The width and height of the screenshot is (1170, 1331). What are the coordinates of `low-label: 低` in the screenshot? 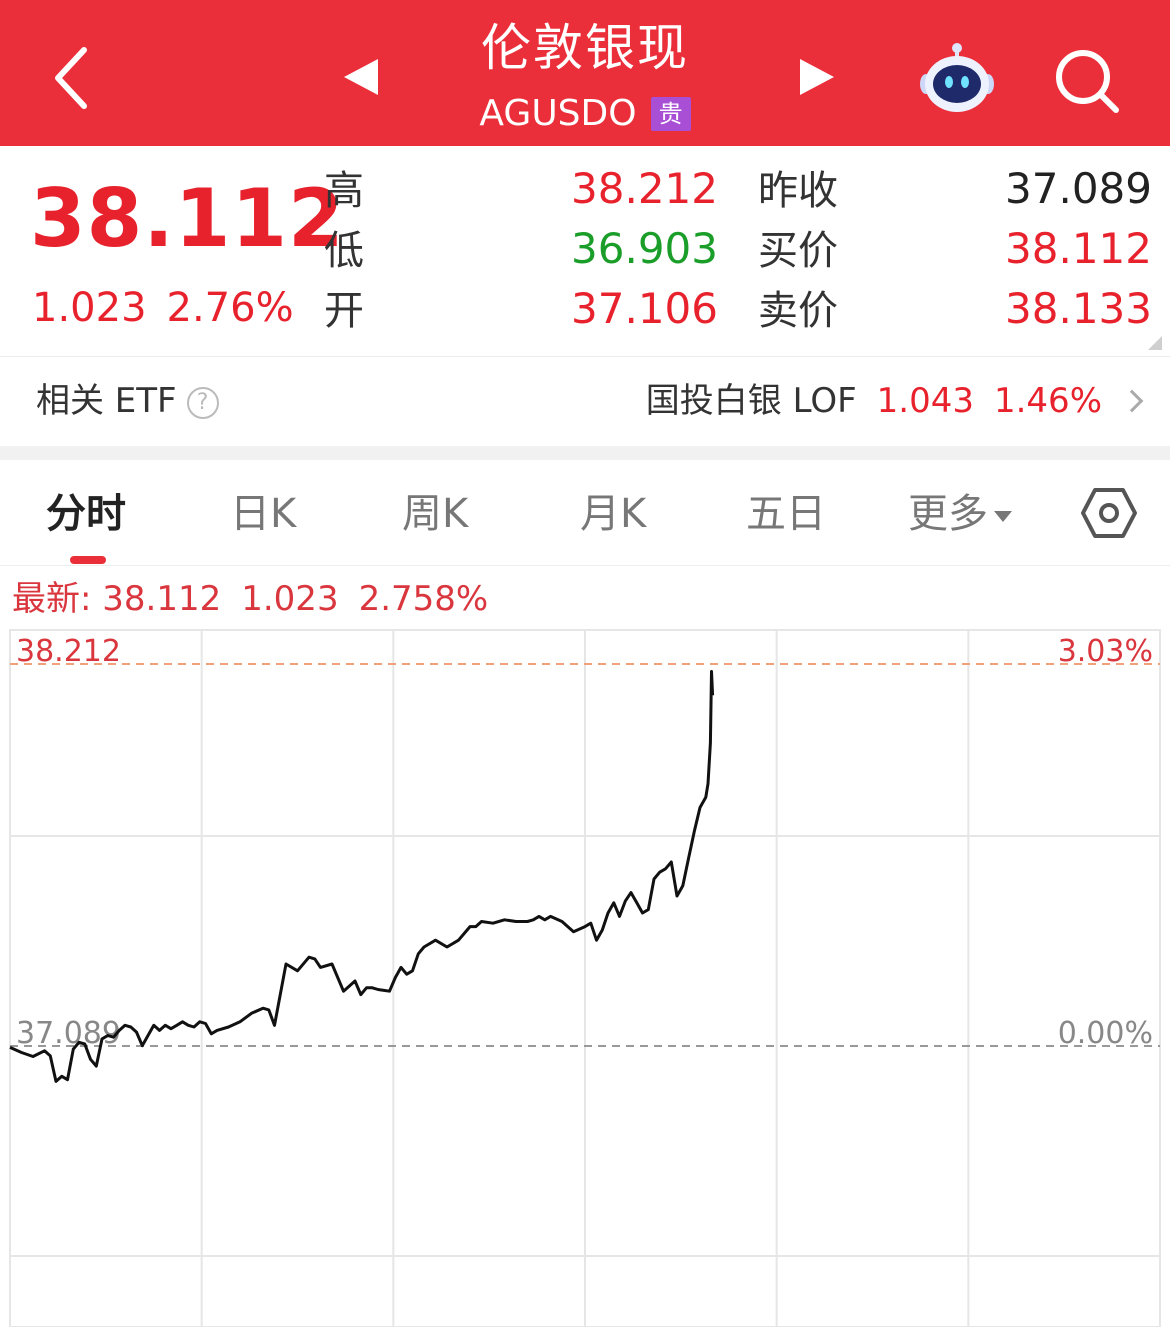 It's located at (344, 251).